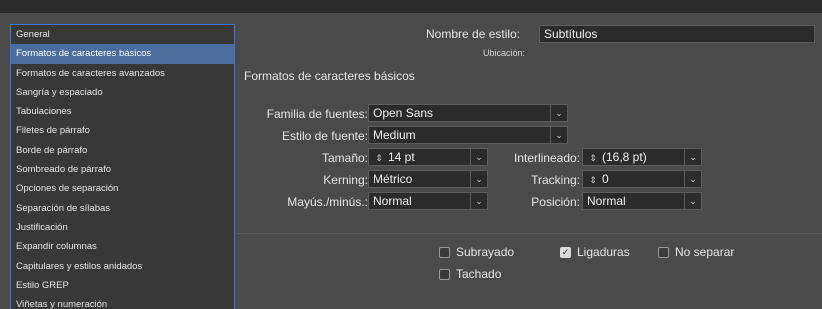 The height and width of the screenshot is (309, 822). What do you see at coordinates (565, 252) in the screenshot?
I see `checkmark-icon: ✓` at bounding box center [565, 252].